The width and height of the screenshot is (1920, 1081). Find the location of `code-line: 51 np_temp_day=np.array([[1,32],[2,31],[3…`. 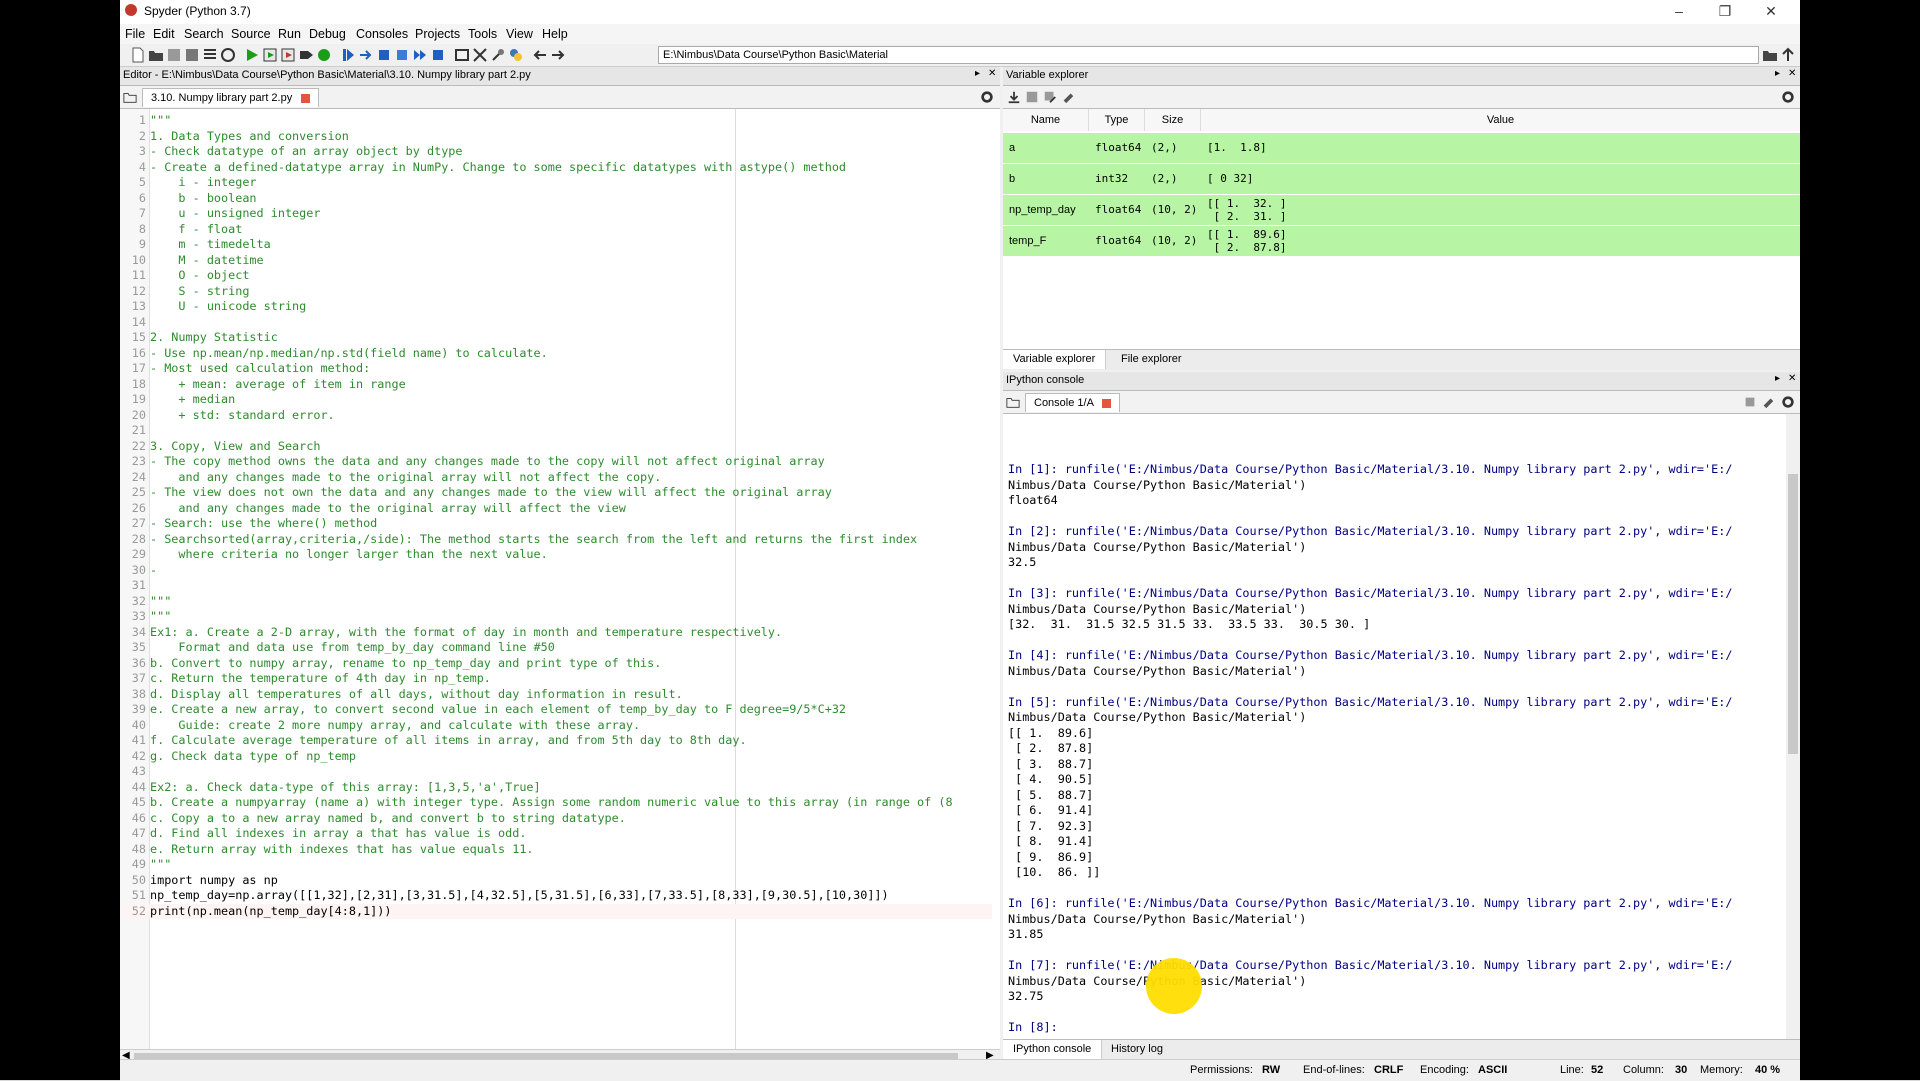

code-line: 51 np_temp_day=np.array([[1,32],[2,31],[3… is located at coordinates (557, 896).